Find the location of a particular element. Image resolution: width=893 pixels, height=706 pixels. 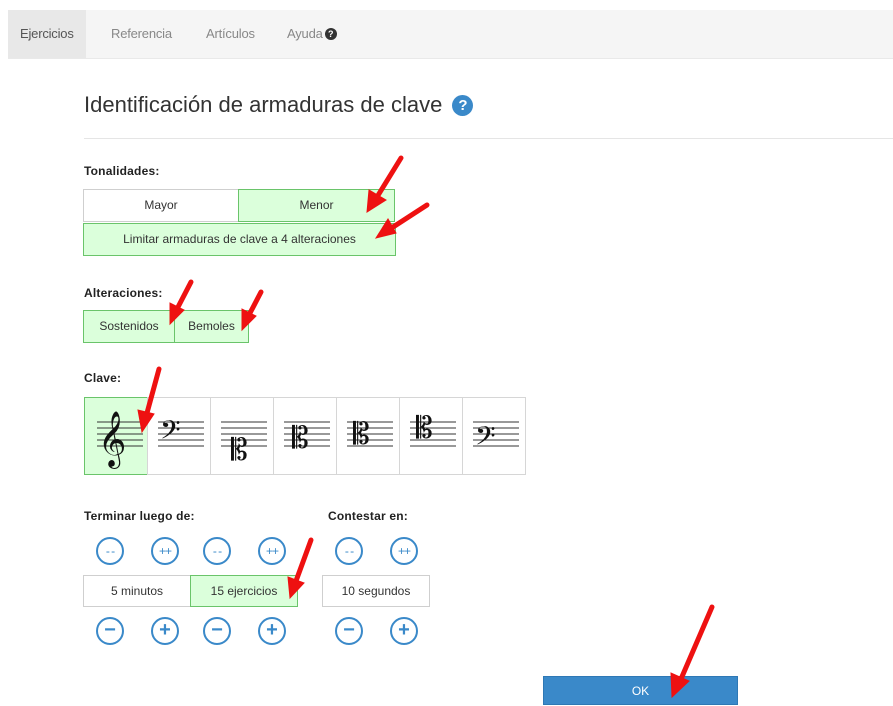

bass-clef-icon: 𝄢 is located at coordinates (181, 433).